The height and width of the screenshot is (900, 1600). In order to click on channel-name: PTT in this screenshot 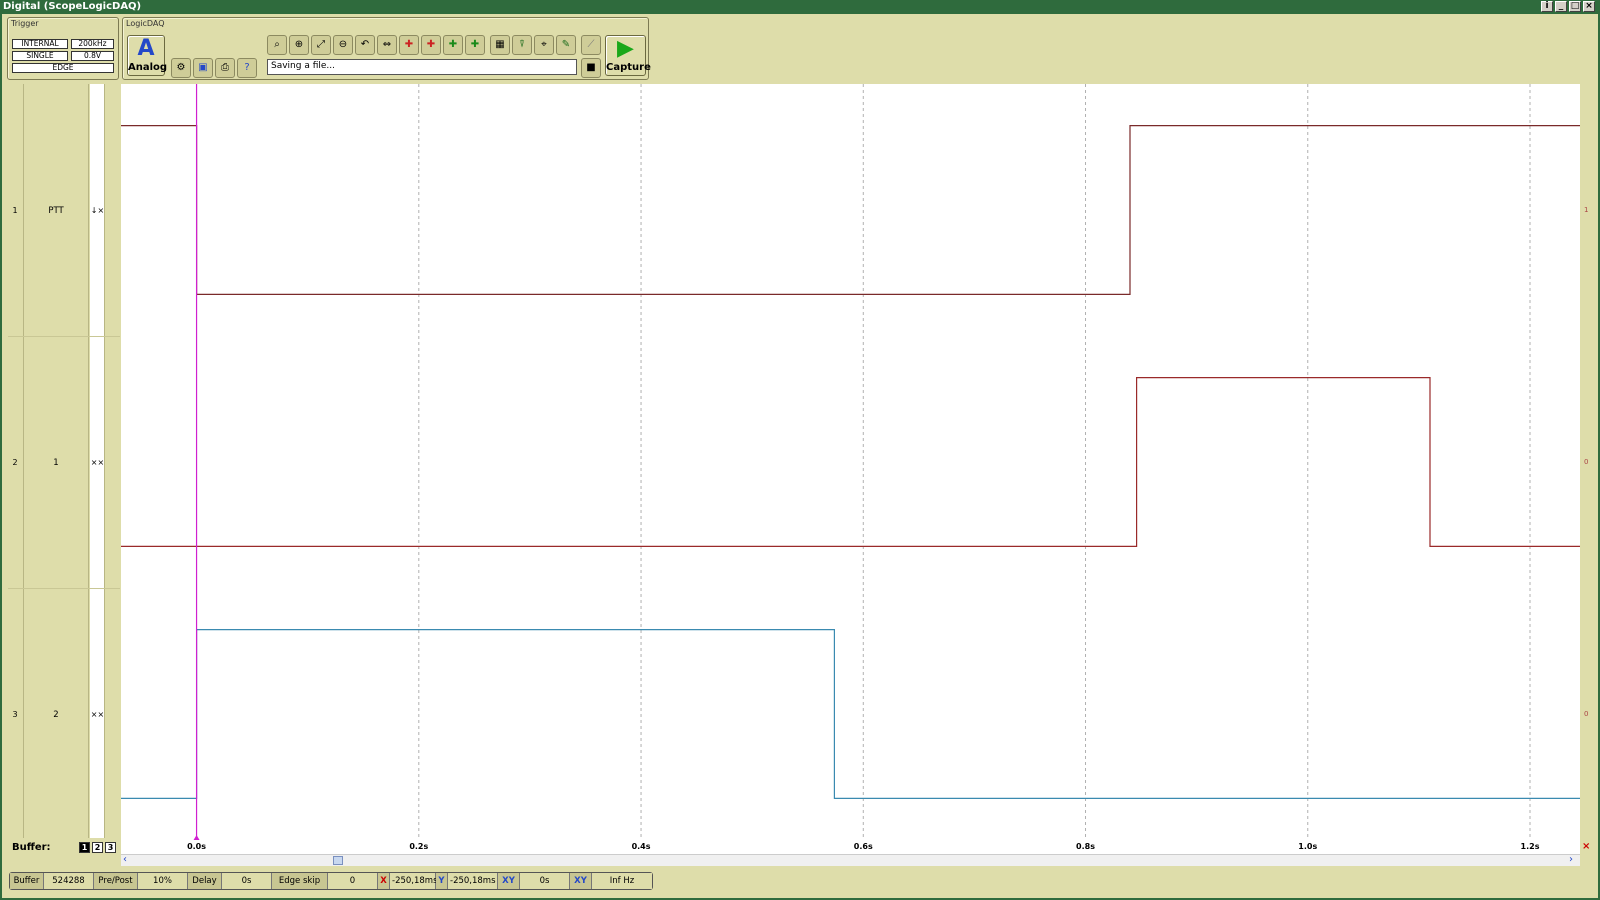, I will do `click(56, 211)`.